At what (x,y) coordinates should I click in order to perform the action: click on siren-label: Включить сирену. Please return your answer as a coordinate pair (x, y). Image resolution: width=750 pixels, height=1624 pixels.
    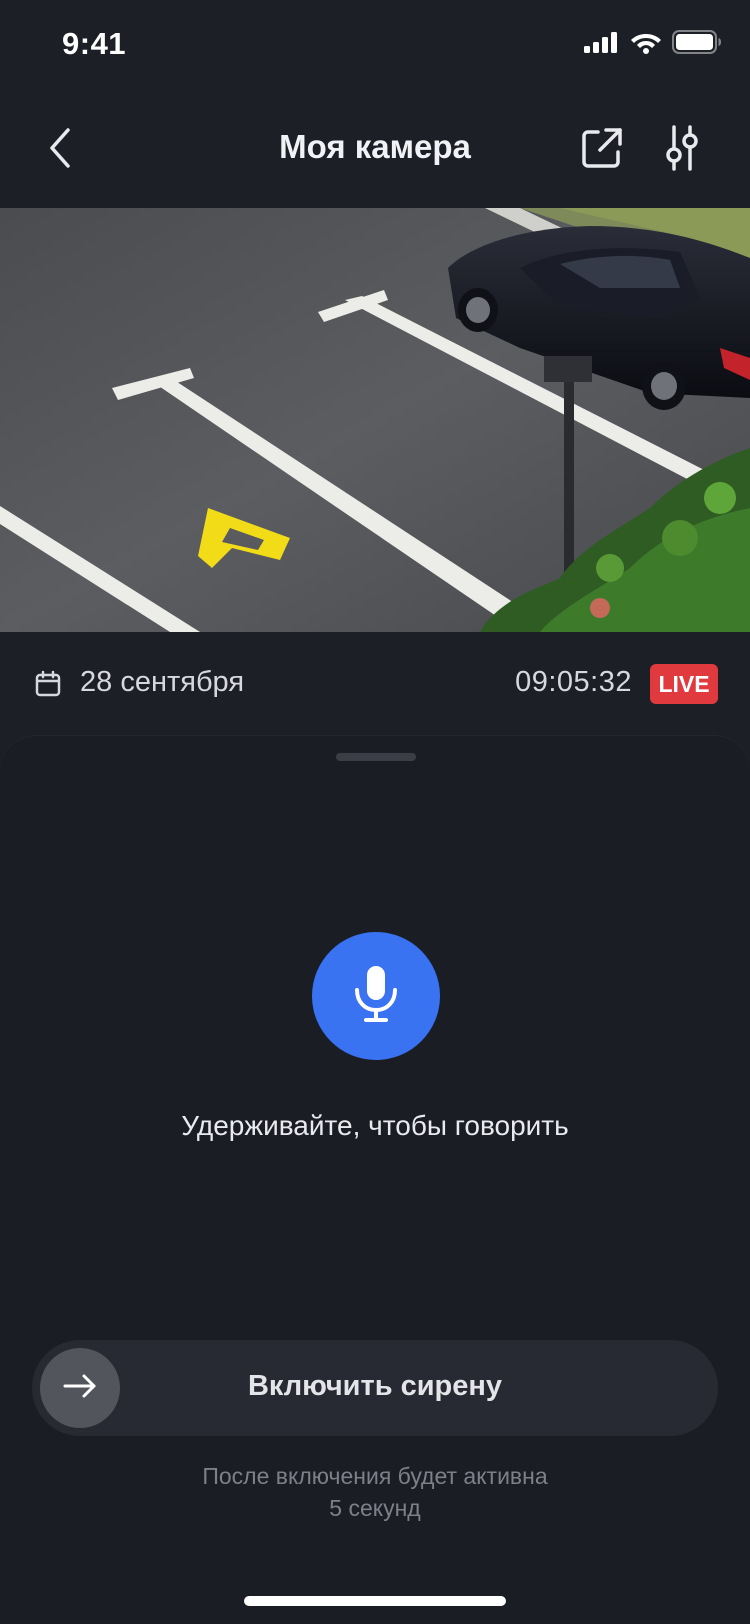
    Looking at the image, I should click on (375, 1386).